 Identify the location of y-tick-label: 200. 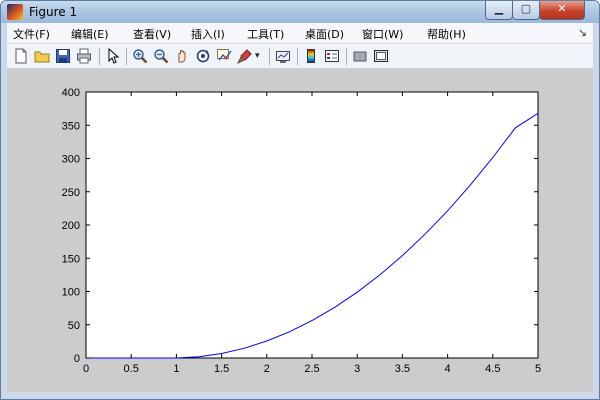
(71, 226).